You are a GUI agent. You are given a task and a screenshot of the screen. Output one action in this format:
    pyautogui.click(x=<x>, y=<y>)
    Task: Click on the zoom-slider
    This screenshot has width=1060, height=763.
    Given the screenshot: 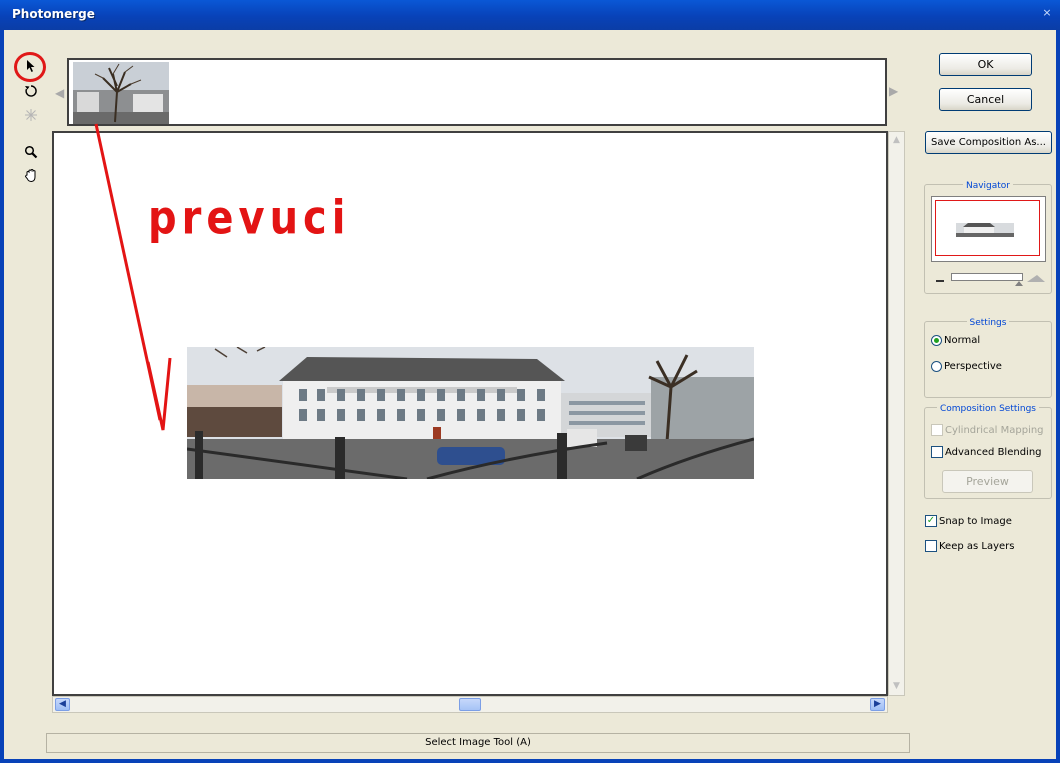 What is the action you would take?
    pyautogui.click(x=987, y=277)
    